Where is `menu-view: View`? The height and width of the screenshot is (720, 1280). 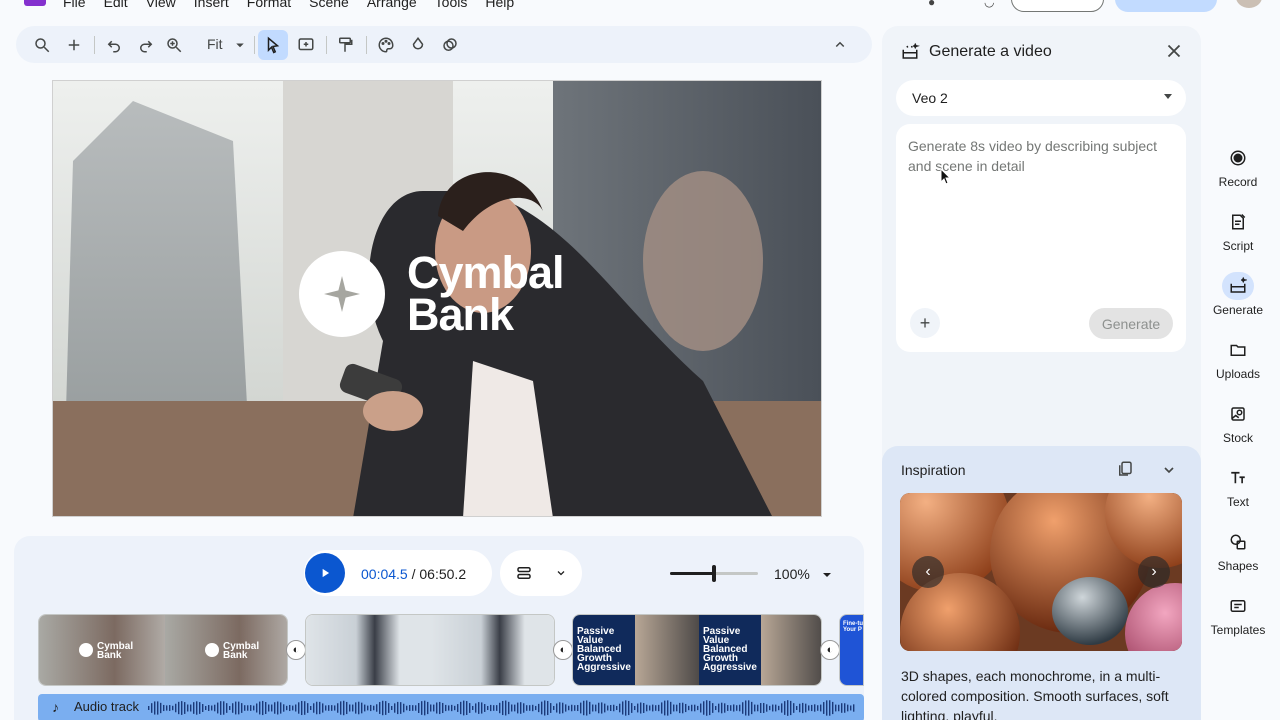
menu-view: View is located at coordinates (161, 5).